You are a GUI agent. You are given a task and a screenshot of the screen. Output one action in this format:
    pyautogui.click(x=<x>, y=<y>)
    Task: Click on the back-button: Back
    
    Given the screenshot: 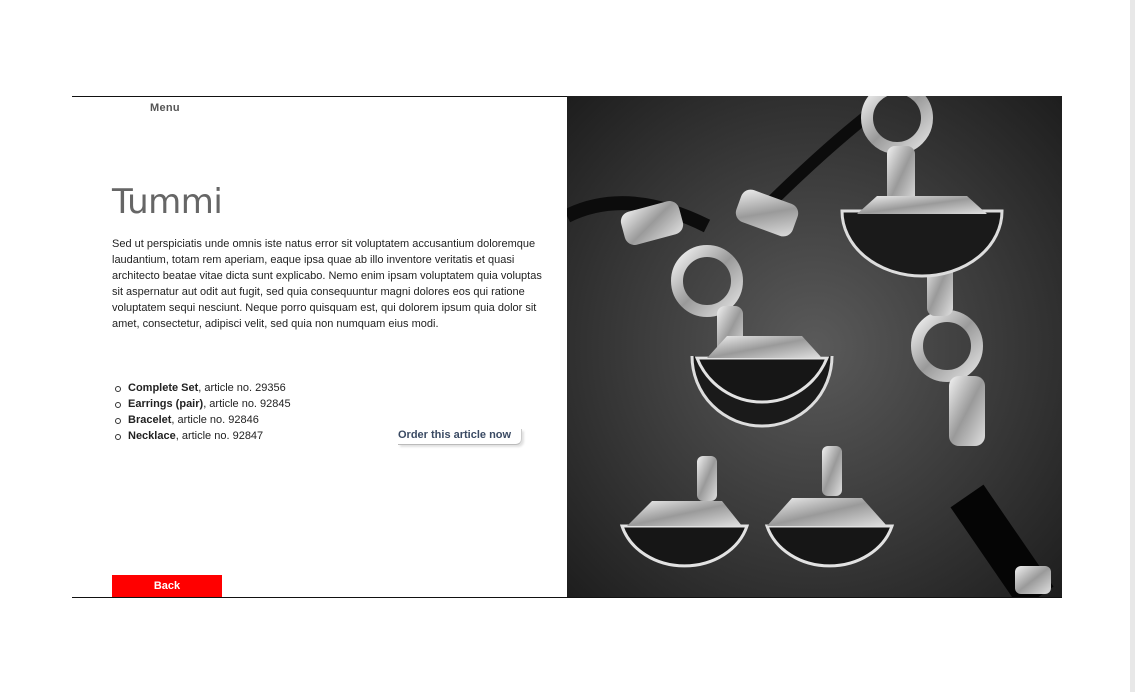 What is the action you would take?
    pyautogui.click(x=167, y=586)
    